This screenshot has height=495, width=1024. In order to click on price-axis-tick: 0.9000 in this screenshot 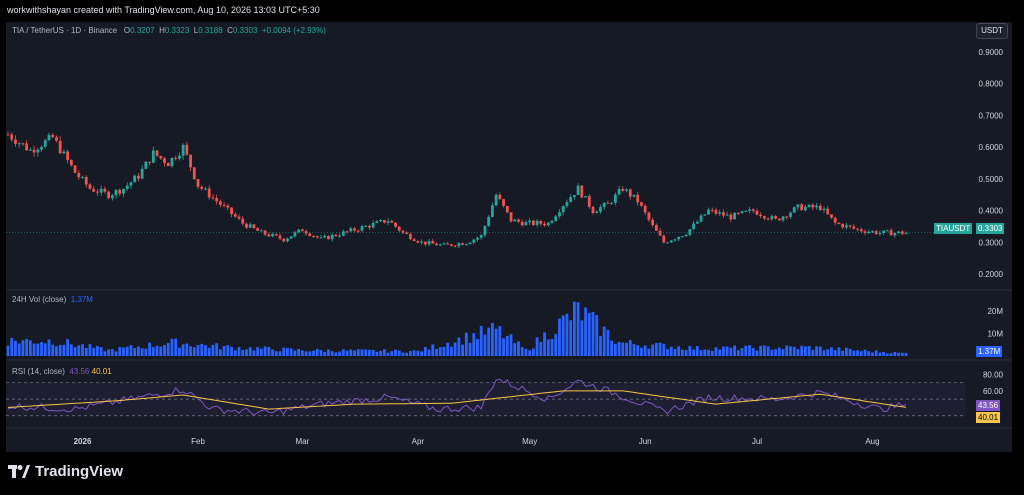, I will do `click(991, 52)`.